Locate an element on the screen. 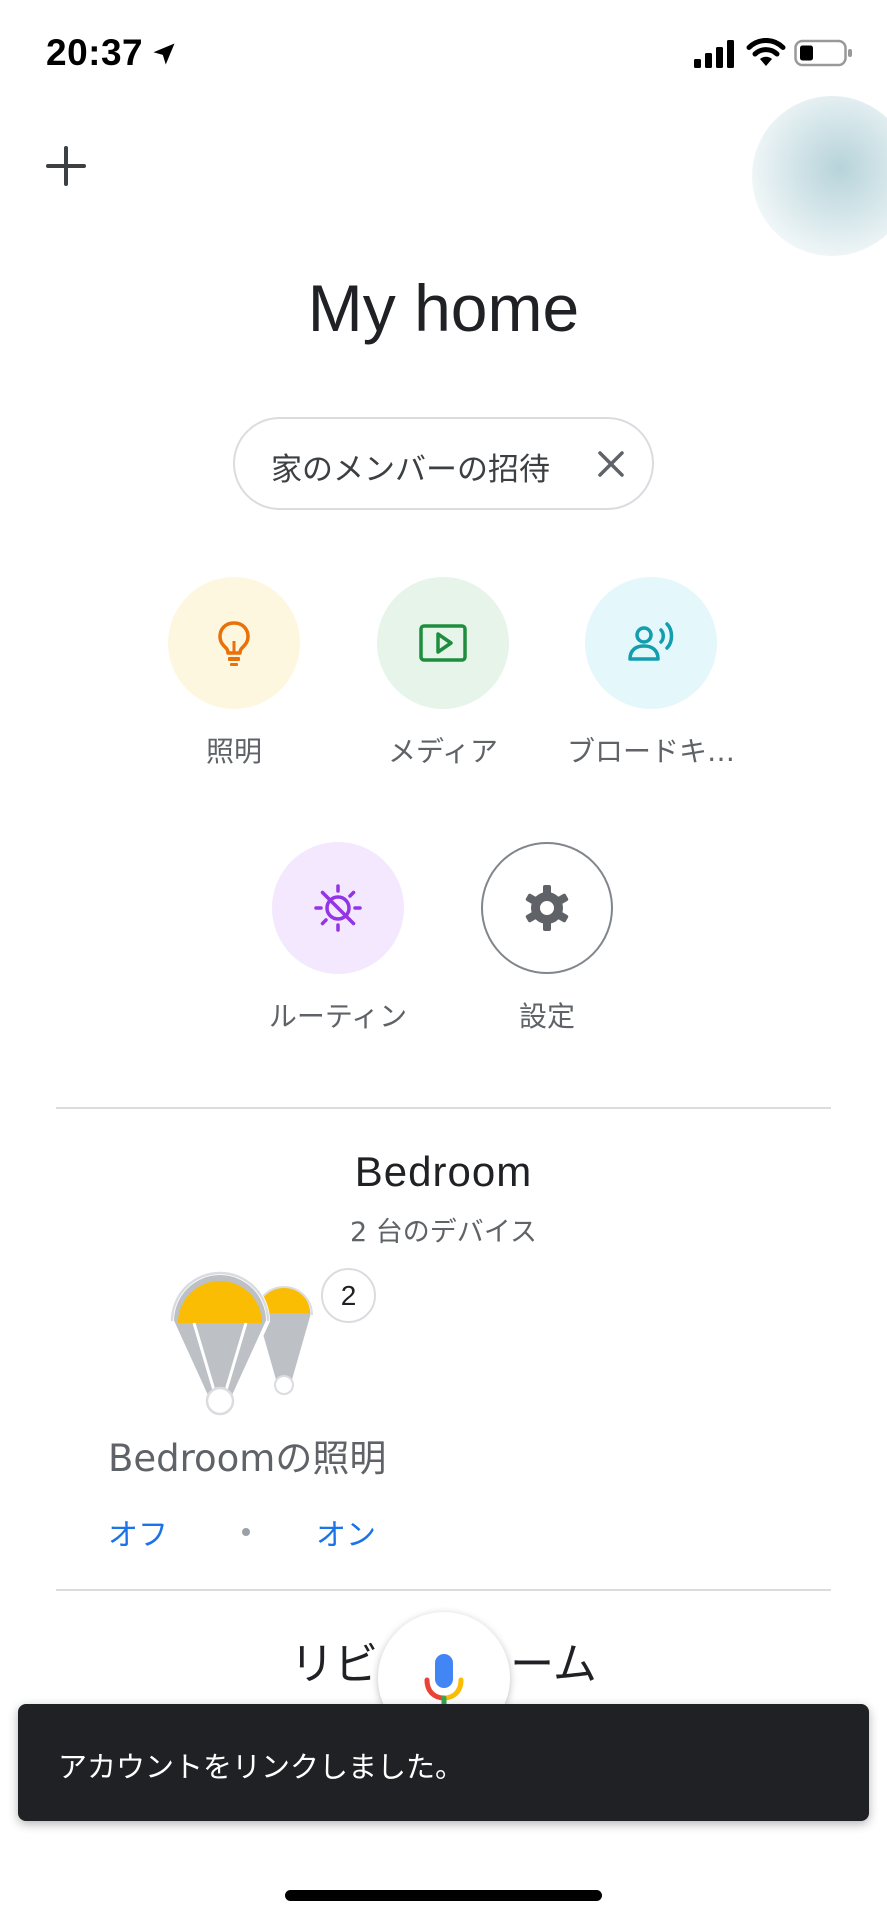  battery-icon is located at coordinates (823, 53).